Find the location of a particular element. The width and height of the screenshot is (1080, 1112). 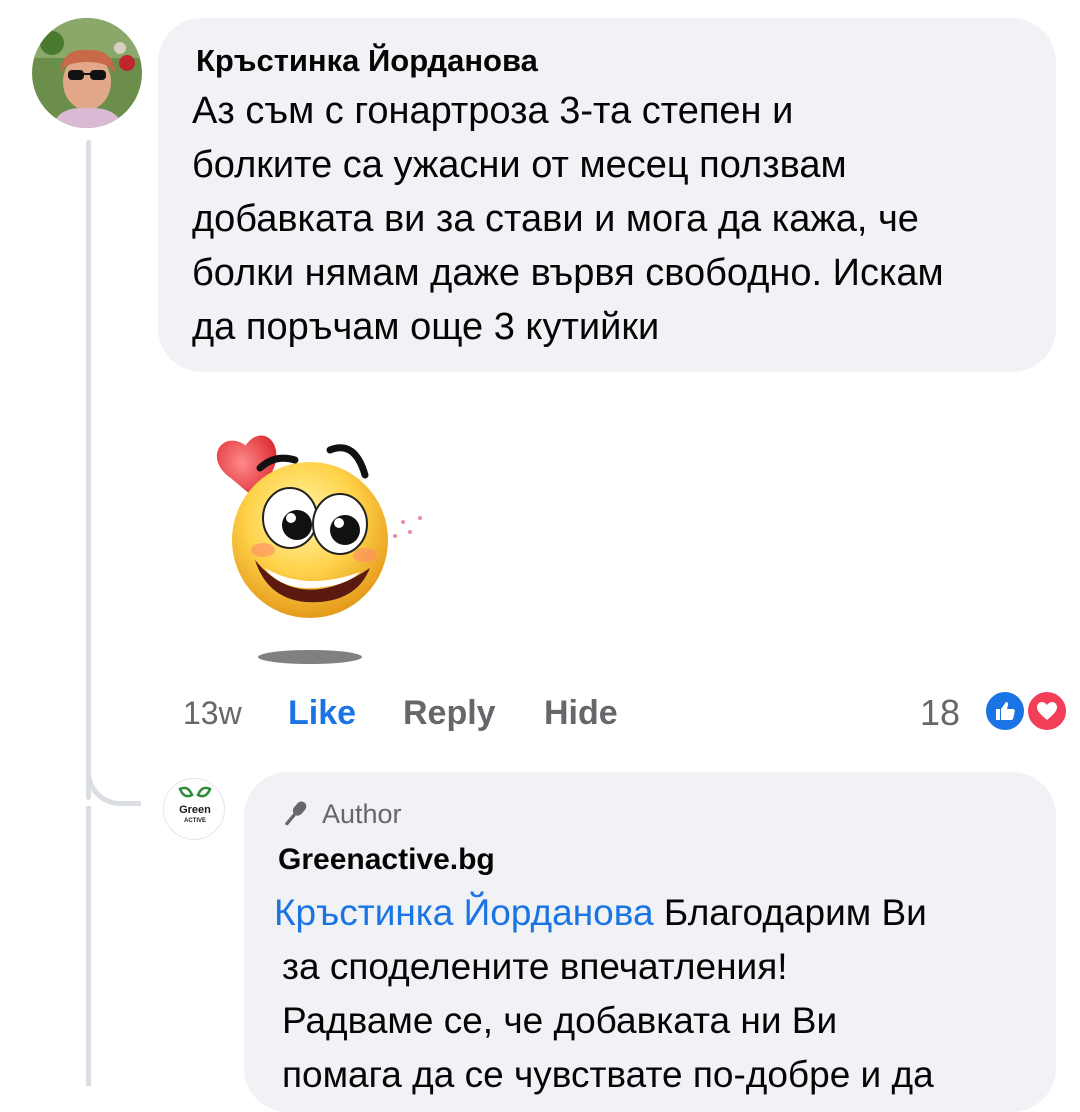

mention-link: Кръстинка Йорданова is located at coordinates (464, 912).